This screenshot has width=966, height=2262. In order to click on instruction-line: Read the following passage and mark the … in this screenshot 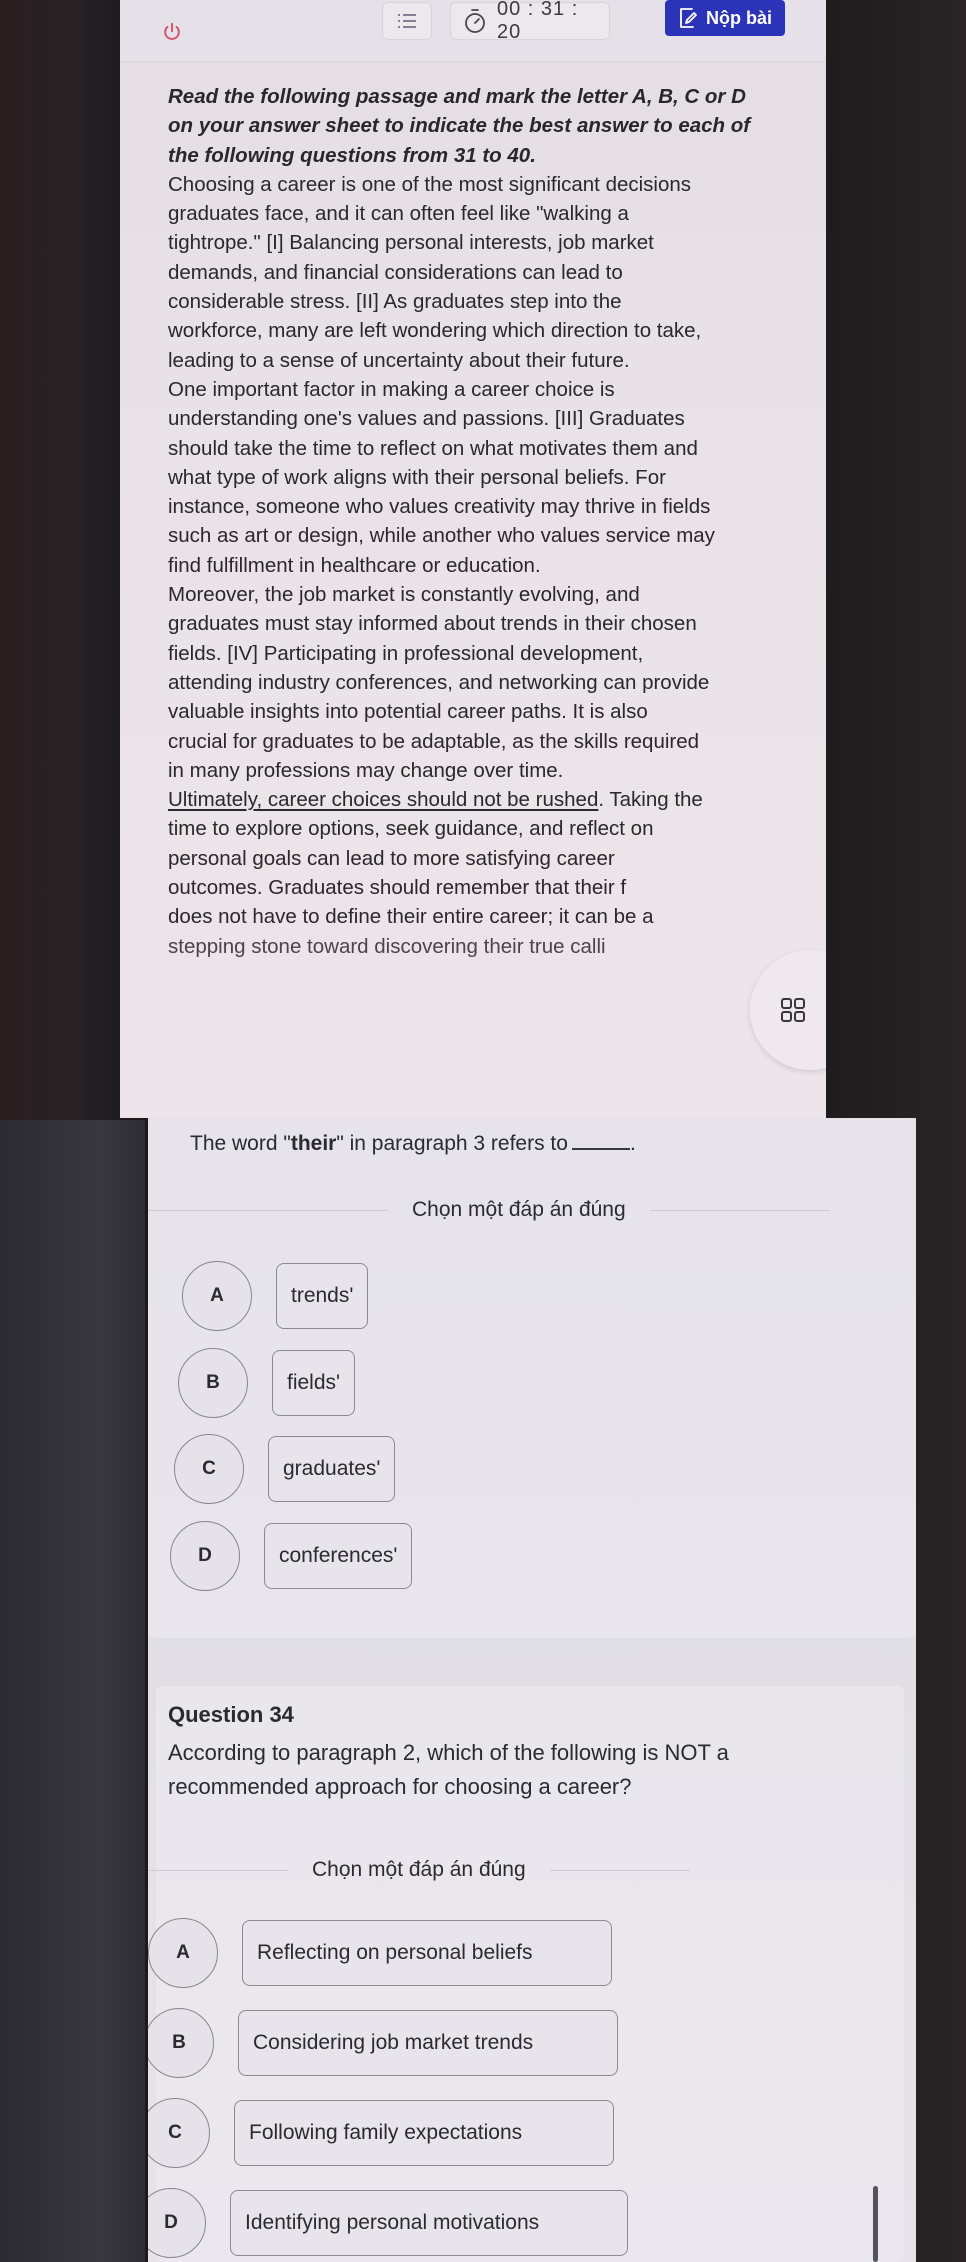, I will do `click(457, 96)`.